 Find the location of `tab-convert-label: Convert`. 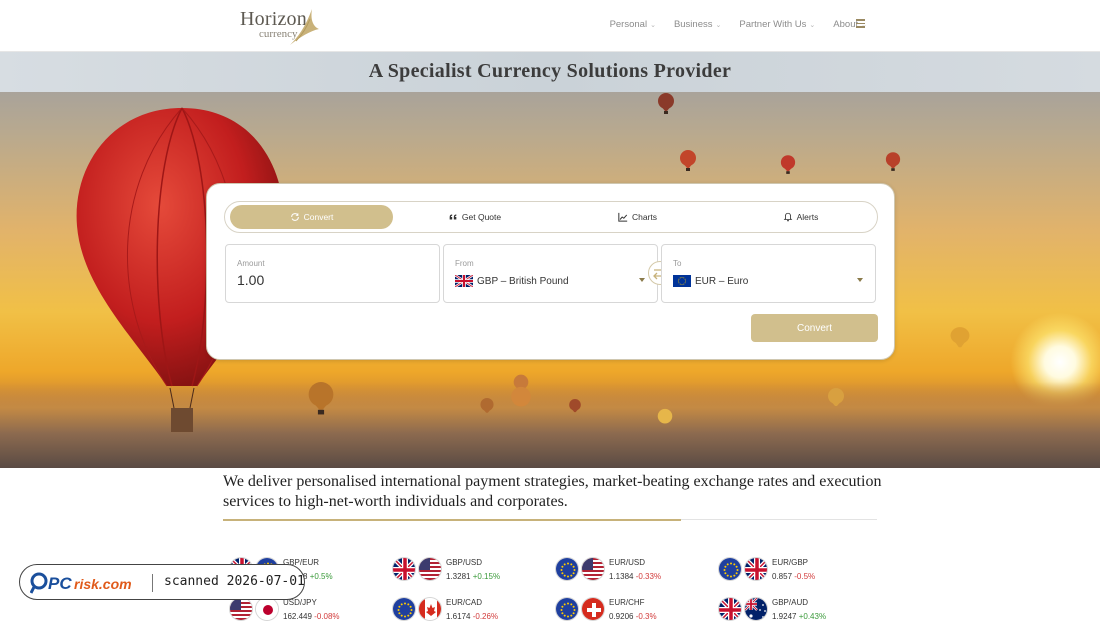

tab-convert-label: Convert is located at coordinates (318, 217).